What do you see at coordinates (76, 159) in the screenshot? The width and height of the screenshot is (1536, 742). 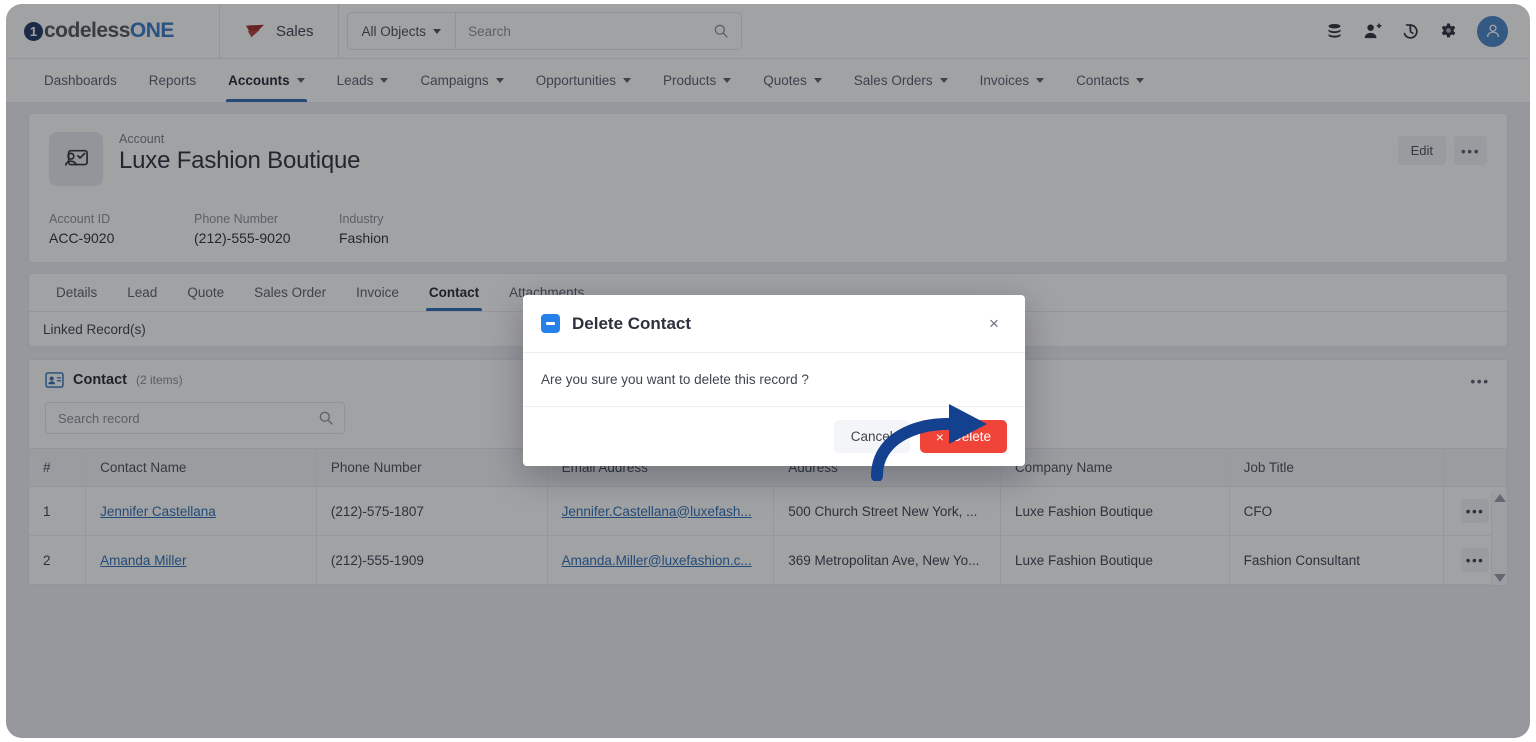 I see `account-avatar` at bounding box center [76, 159].